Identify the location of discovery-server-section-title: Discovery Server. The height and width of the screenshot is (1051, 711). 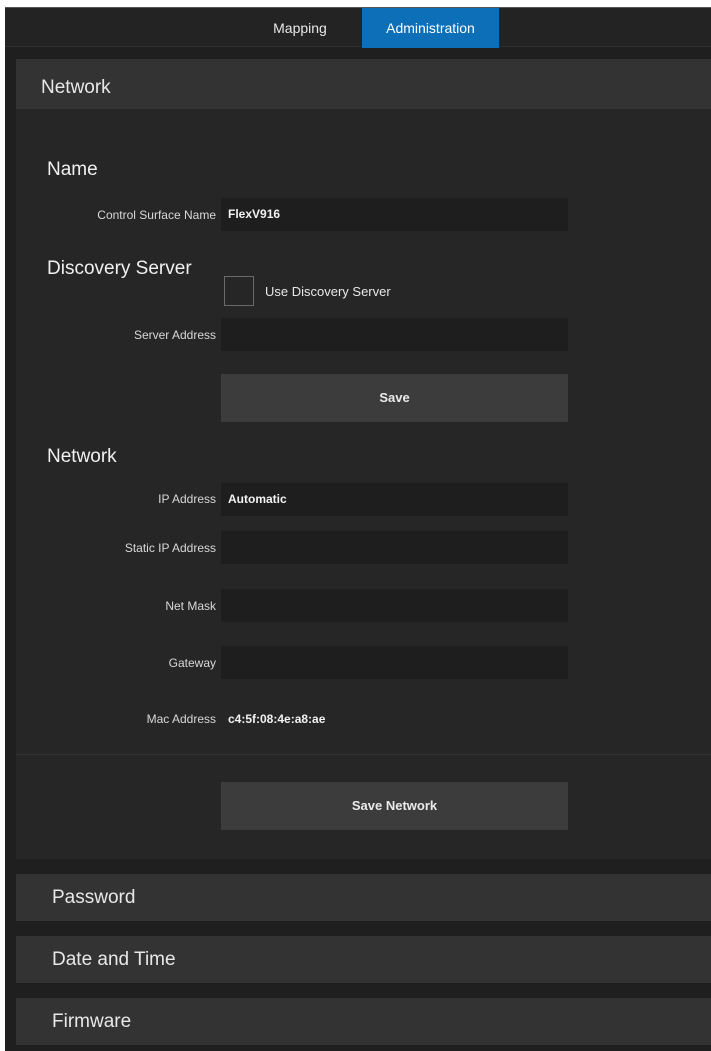
(119, 268).